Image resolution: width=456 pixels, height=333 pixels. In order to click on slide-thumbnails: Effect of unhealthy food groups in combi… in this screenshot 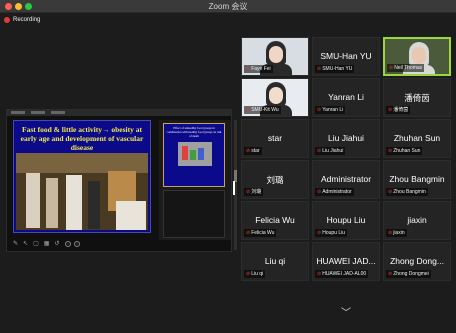, I will do `click(195, 180)`.